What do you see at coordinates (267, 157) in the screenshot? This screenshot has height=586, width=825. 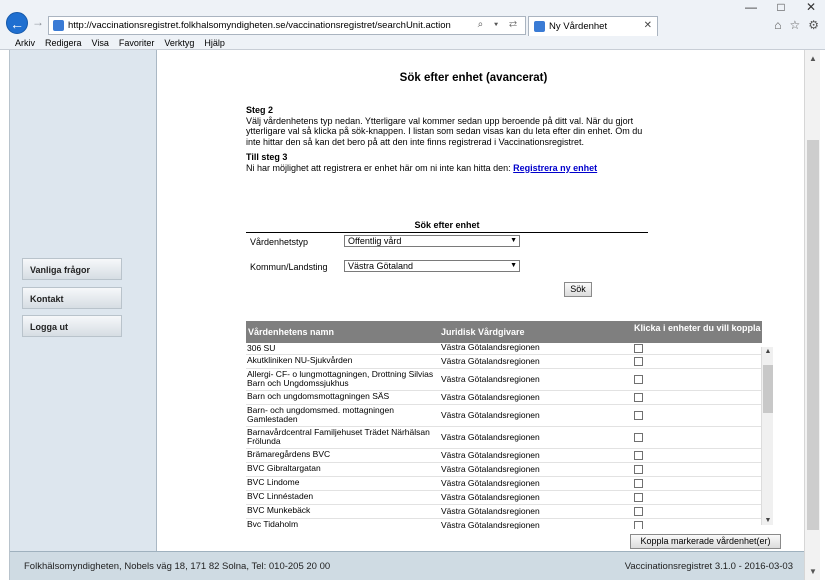 I see `step3-heading: Till steg 3` at bounding box center [267, 157].